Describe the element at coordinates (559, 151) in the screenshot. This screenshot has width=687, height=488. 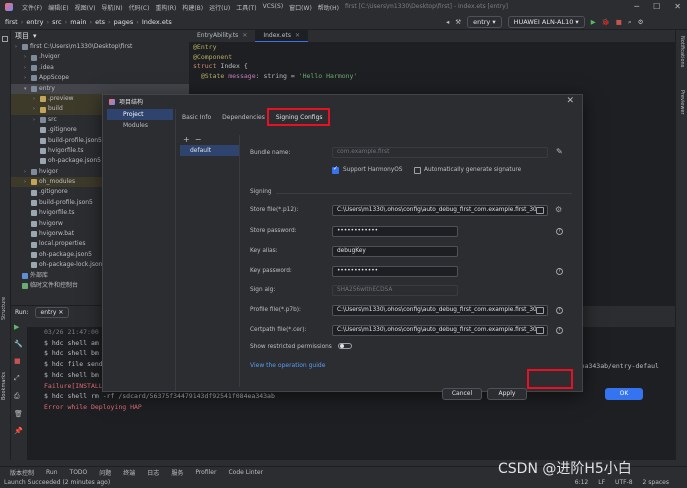
I see `edit-pencil-icon: ✎` at that location.